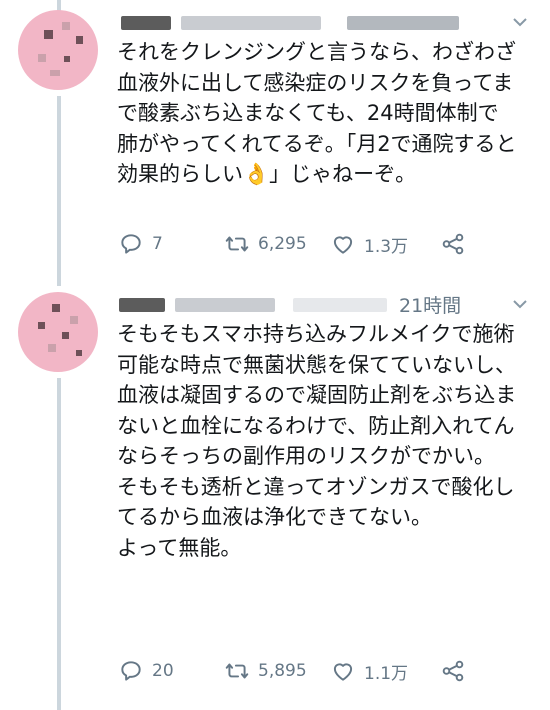 The width and height of the screenshot is (550, 710). What do you see at coordinates (318, 244) in the screenshot?
I see `tweet-actions: 7 6,295 1.3万` at bounding box center [318, 244].